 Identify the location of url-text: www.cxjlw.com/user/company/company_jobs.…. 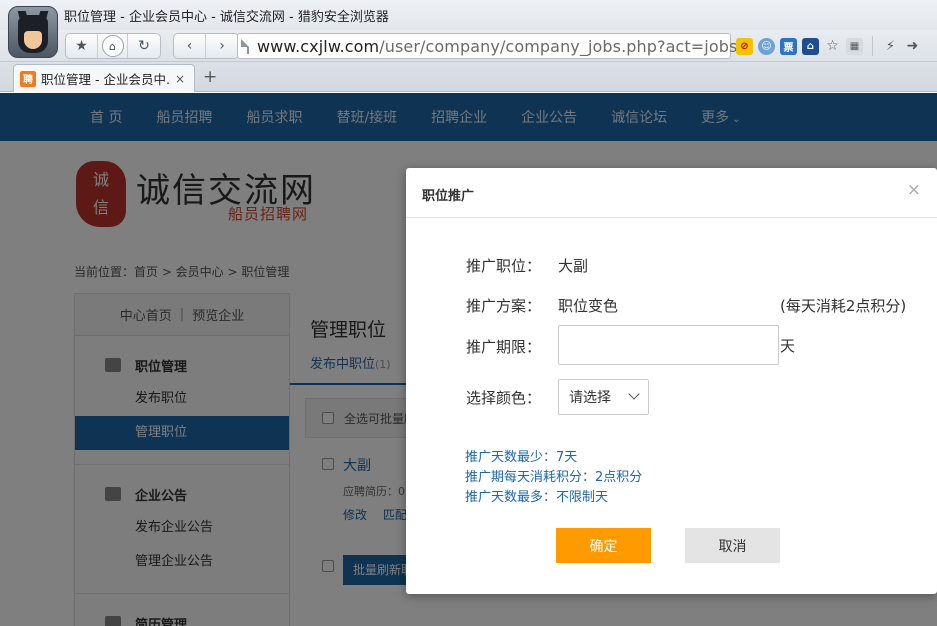
(497, 46).